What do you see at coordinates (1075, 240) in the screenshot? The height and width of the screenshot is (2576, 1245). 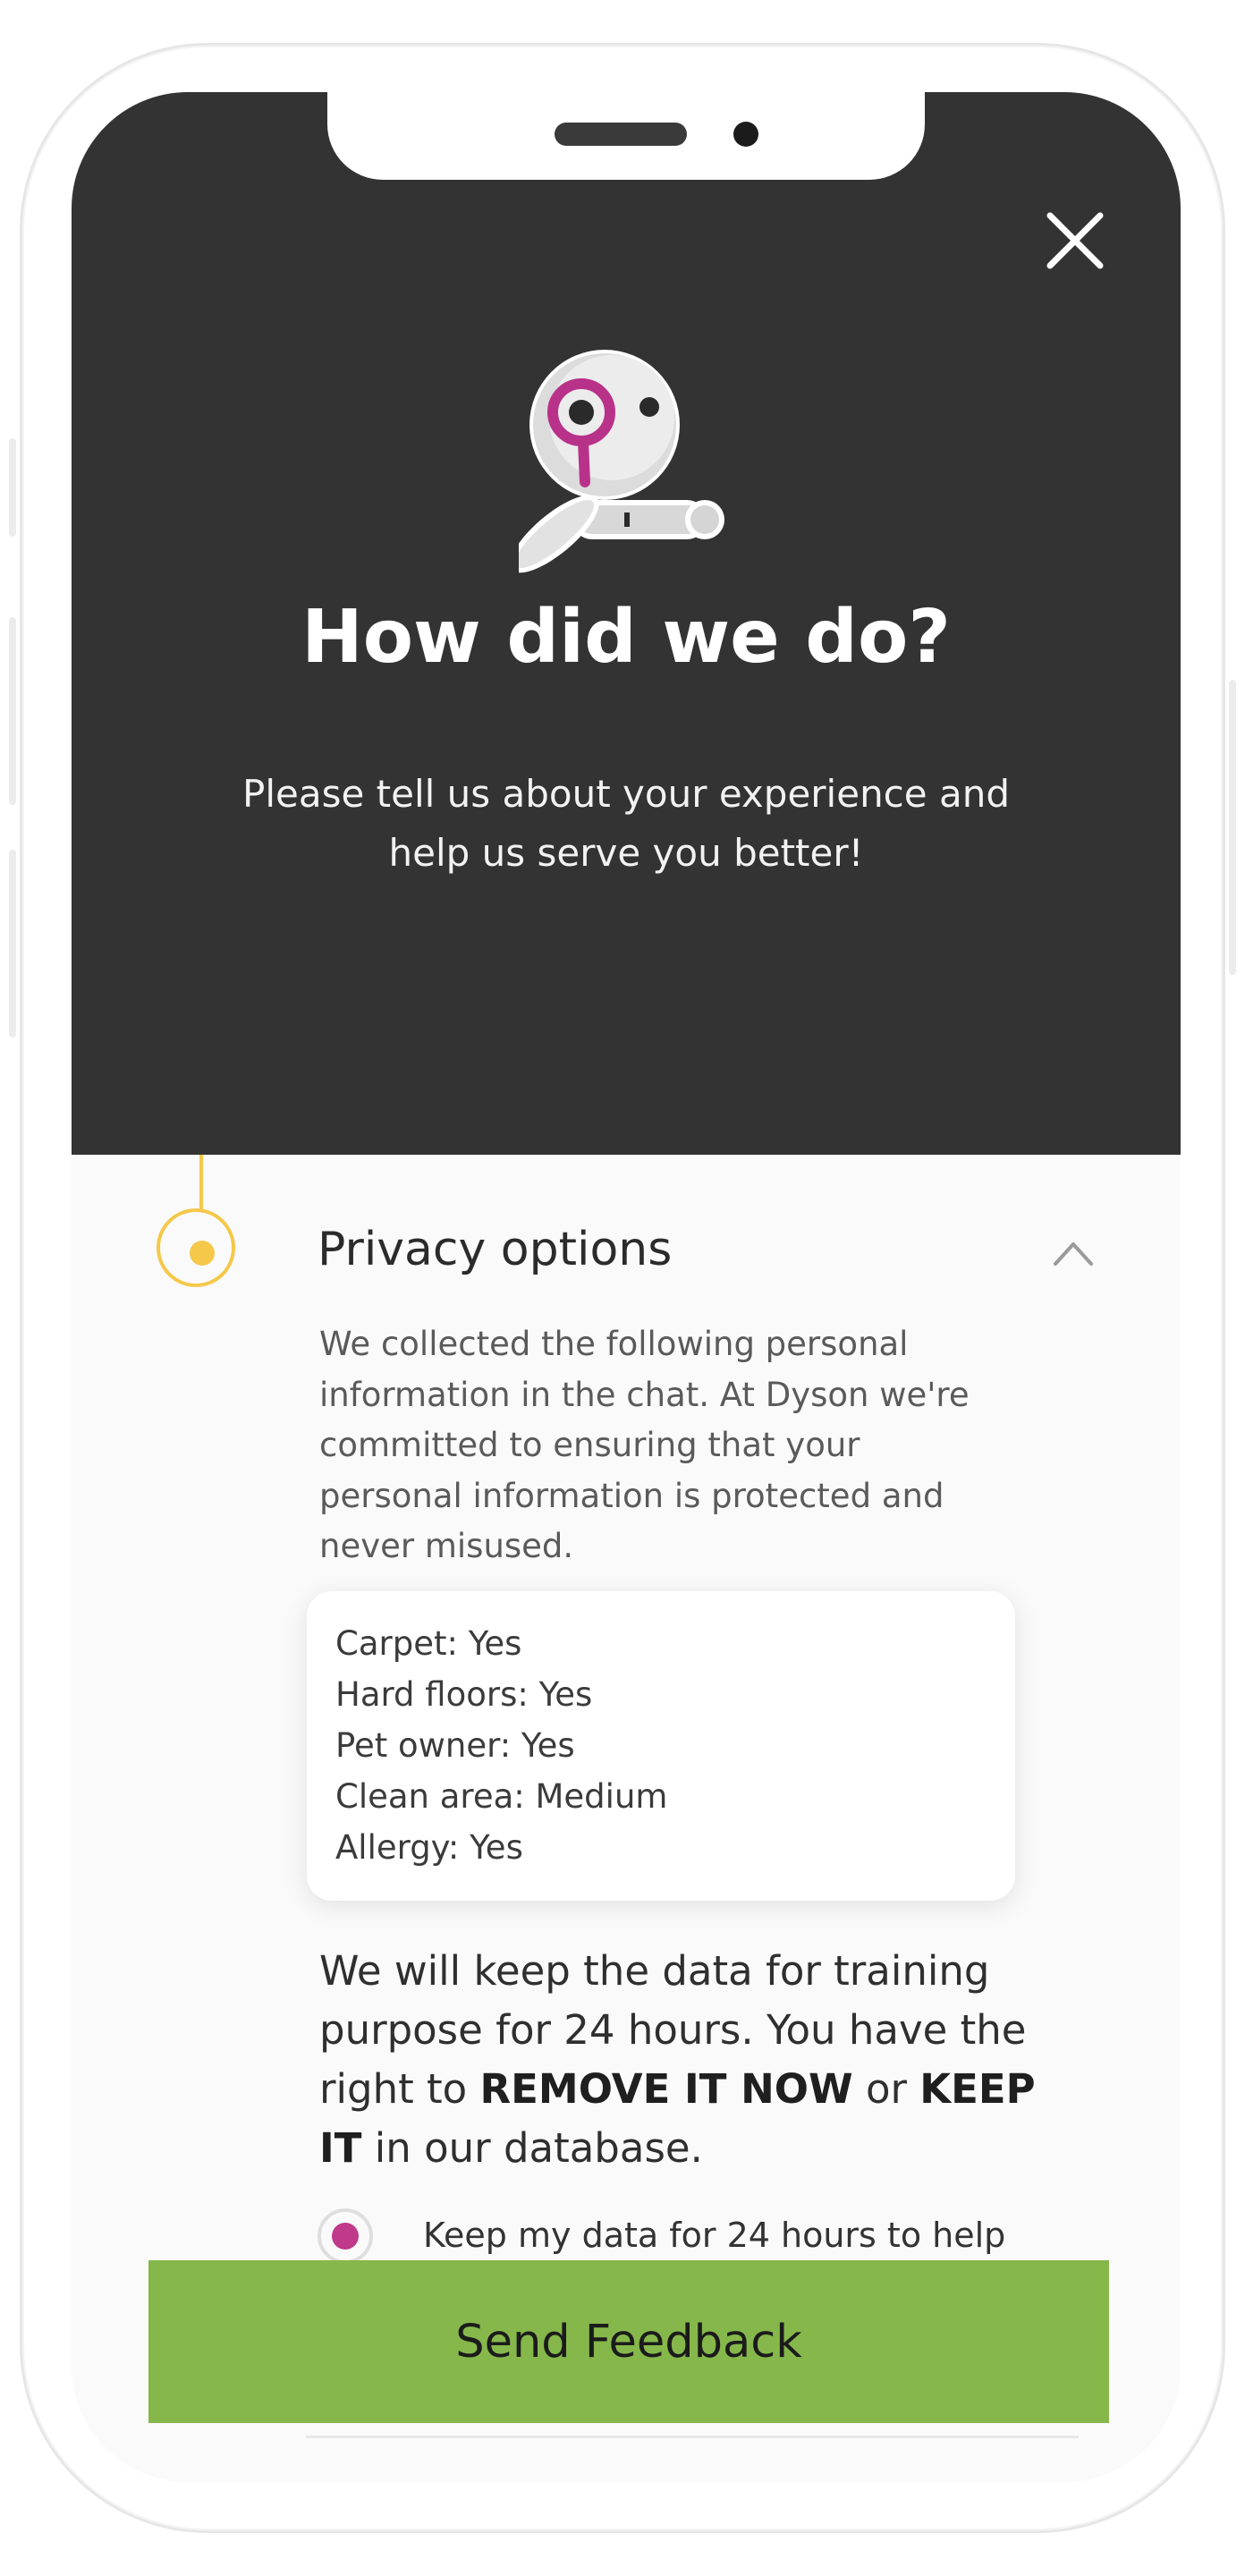 I see `close-icon` at bounding box center [1075, 240].